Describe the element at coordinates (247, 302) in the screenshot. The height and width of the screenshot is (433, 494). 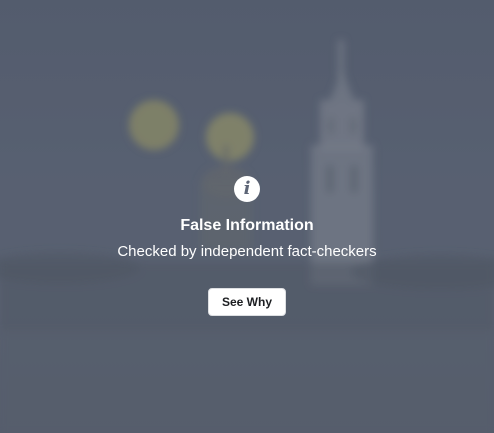
I see `see-why-button: See Why` at that location.